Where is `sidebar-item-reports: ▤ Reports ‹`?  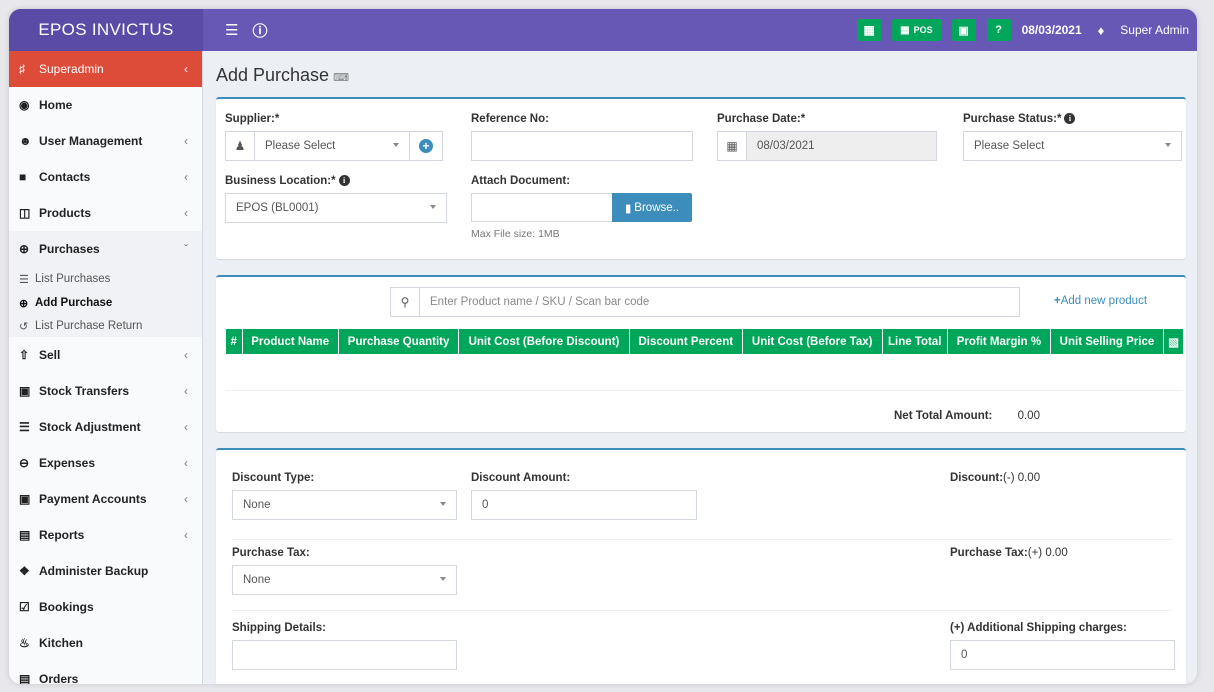
sidebar-item-reports: ▤ Reports ‹ is located at coordinates (105, 535).